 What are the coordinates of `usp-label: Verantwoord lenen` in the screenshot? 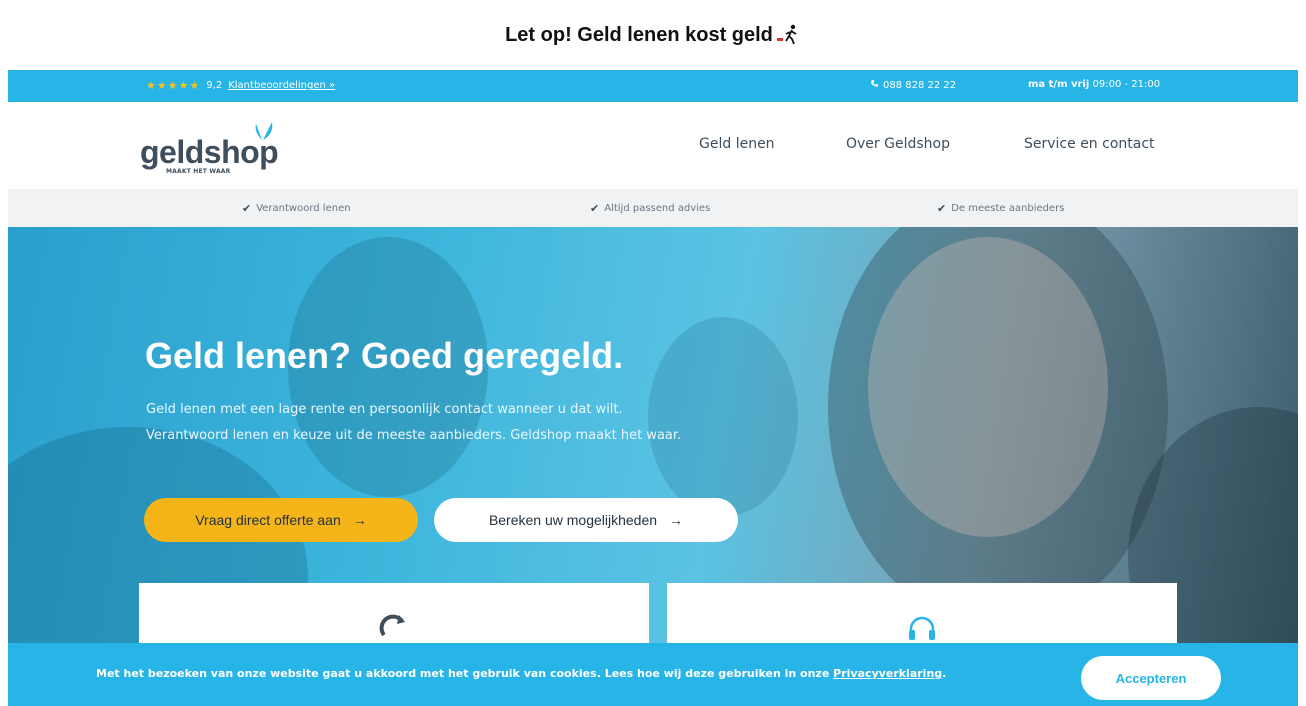 It's located at (303, 208).